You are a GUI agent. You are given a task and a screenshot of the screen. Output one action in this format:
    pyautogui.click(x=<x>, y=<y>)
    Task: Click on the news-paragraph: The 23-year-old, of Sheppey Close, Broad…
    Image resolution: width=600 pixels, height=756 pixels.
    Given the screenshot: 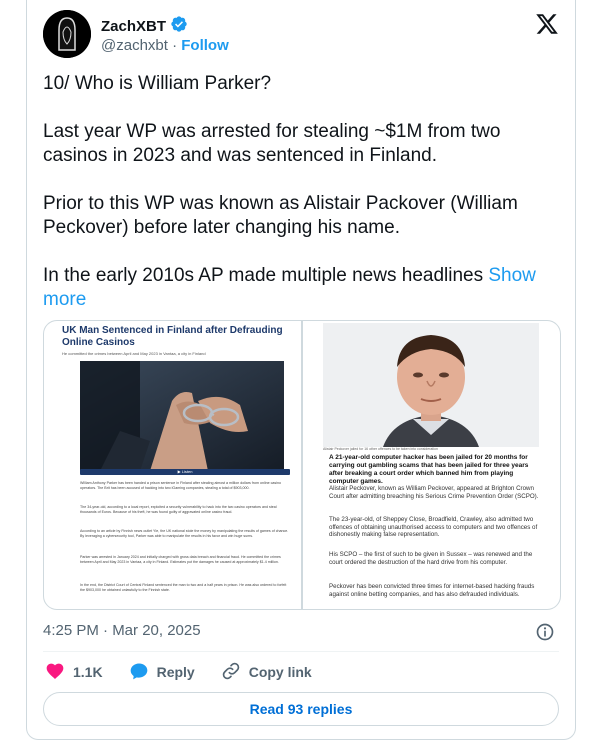 What is the action you would take?
    pyautogui.click(x=433, y=527)
    